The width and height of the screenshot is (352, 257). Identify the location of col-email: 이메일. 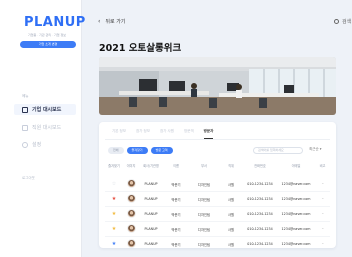
(296, 166).